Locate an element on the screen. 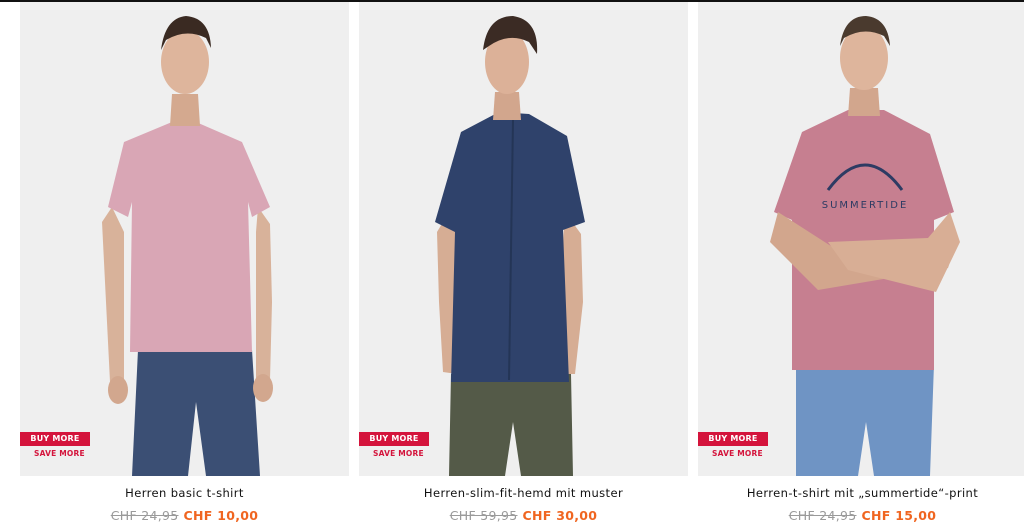 This screenshot has width=1024, height=528. product-price: CHF 24,95 CHF 10,00 is located at coordinates (184, 515).